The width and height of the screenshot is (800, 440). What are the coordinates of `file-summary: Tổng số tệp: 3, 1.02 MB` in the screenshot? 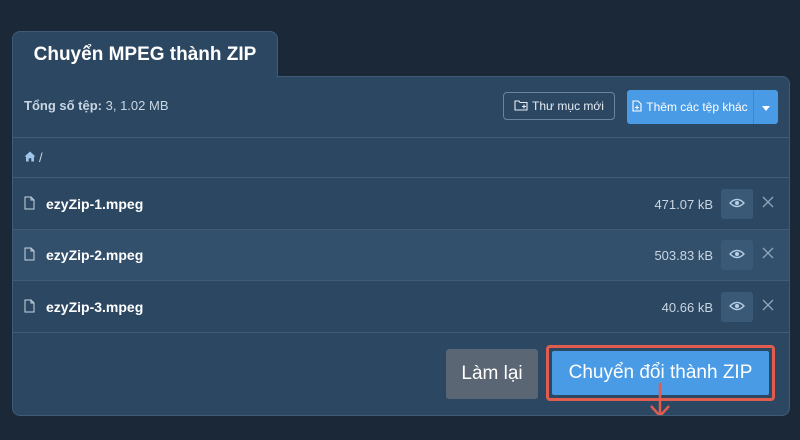 It's located at (96, 105).